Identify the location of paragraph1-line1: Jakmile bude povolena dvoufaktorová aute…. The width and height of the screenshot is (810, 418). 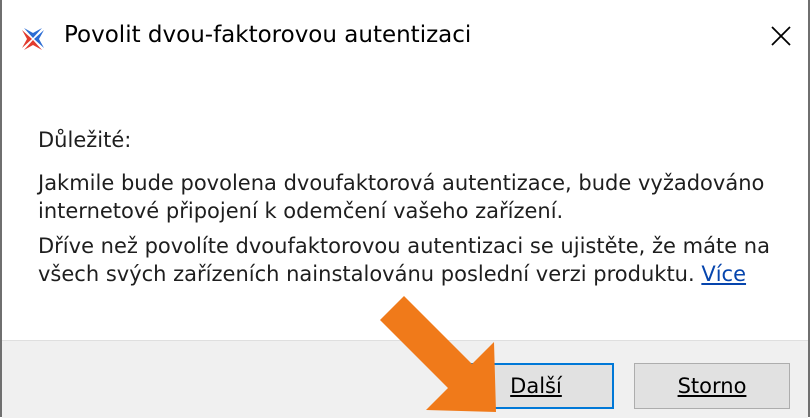
(401, 183).